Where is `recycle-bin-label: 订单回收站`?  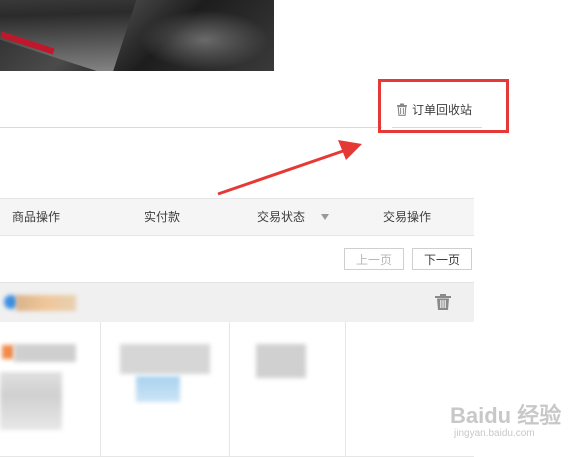 recycle-bin-label: 订单回收站 is located at coordinates (442, 109).